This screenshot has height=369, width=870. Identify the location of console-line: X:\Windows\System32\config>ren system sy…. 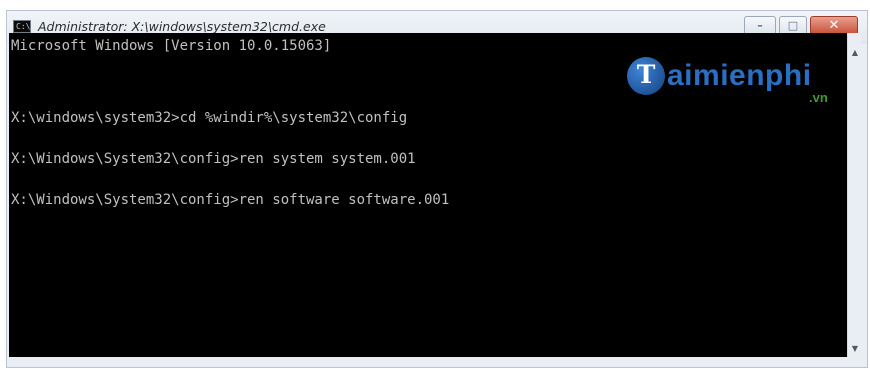
(213, 159).